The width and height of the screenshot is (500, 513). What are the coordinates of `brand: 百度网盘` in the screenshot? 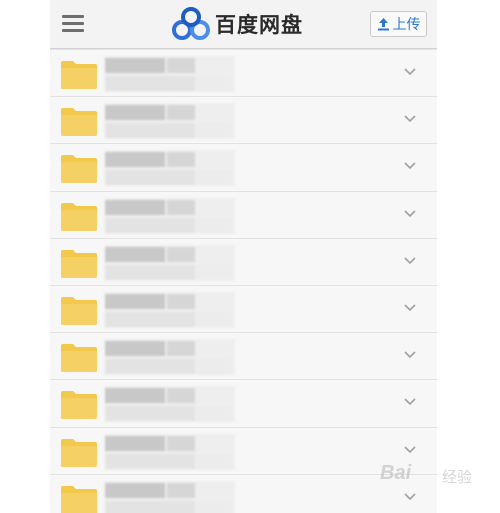 It's located at (237, 24).